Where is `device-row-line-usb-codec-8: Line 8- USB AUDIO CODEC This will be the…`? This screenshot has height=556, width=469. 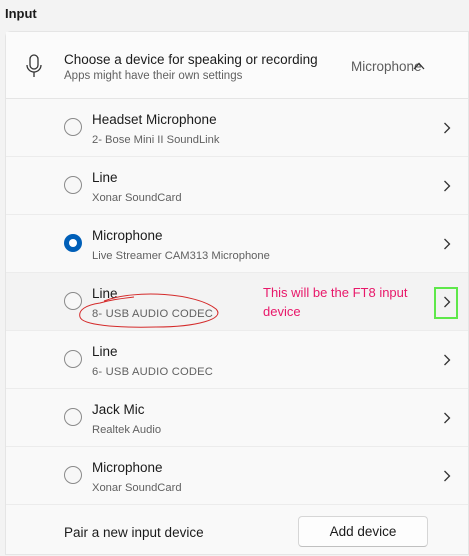 device-row-line-usb-codec-8: Line 8- USB AUDIO CODEC This will be the… is located at coordinates (237, 302).